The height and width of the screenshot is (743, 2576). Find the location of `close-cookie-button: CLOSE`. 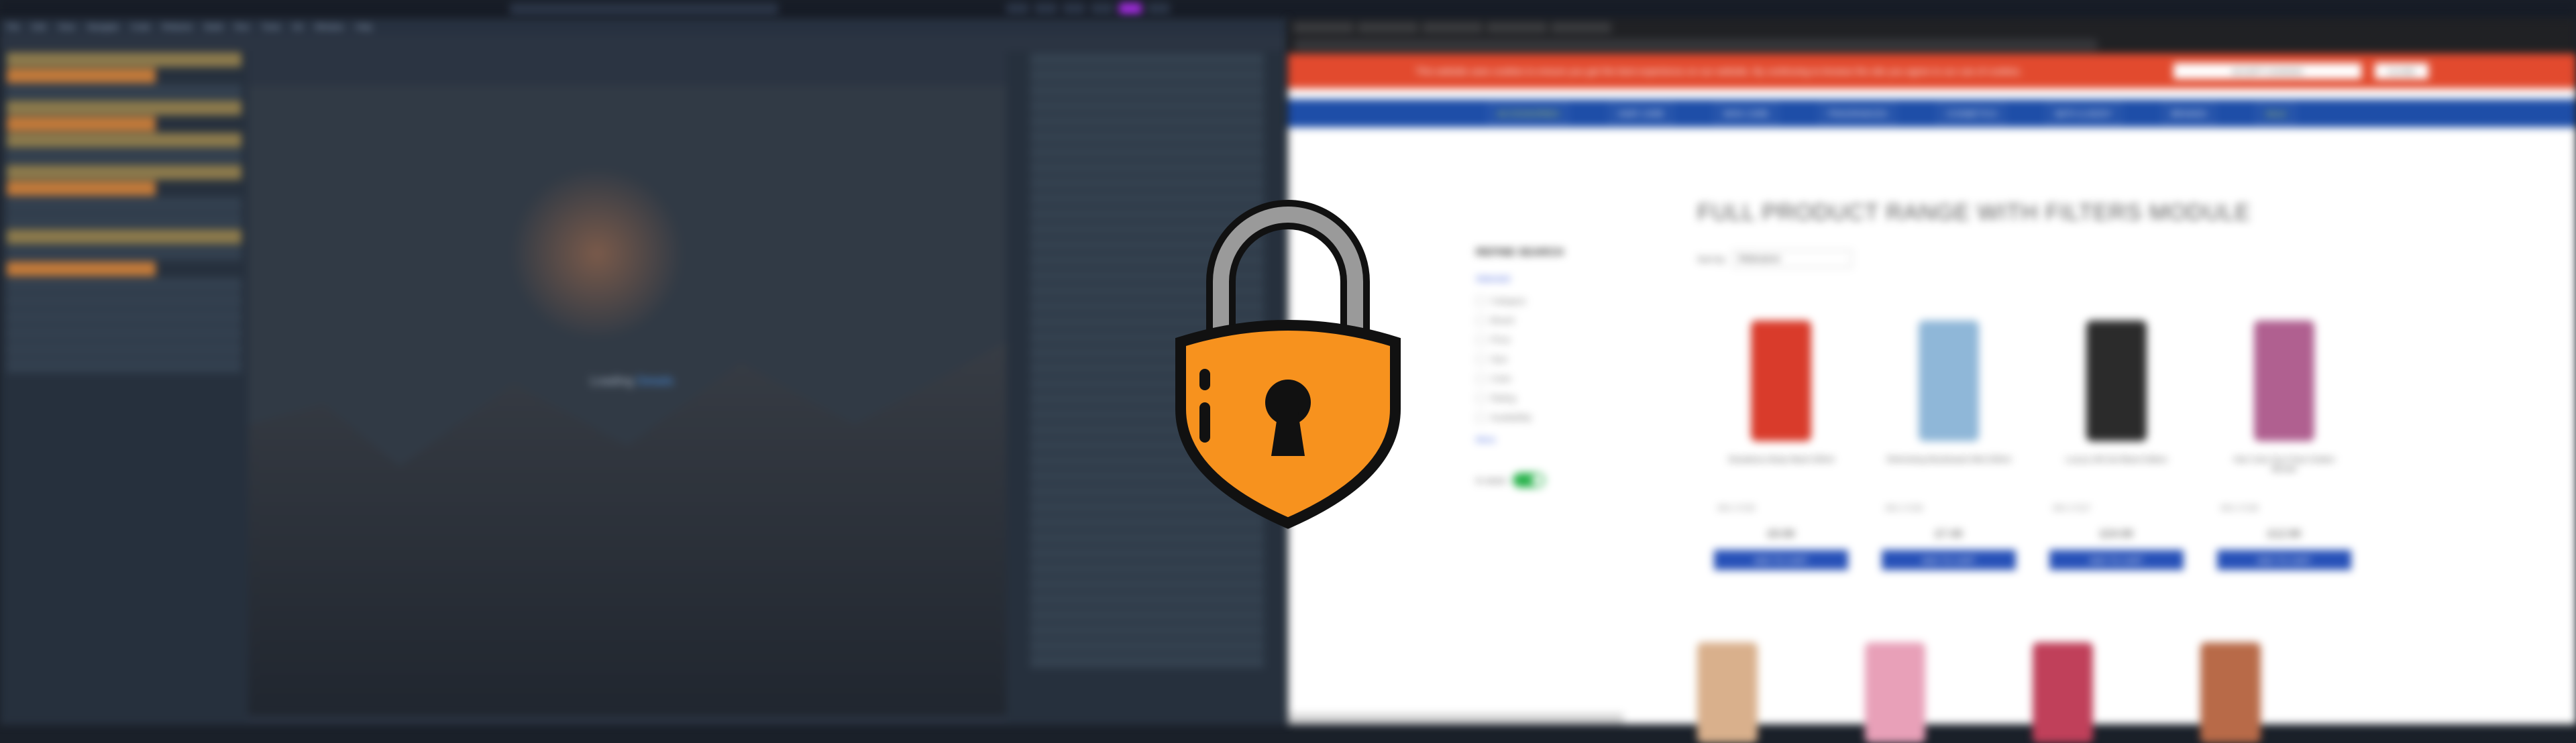

close-cookie-button: CLOSE is located at coordinates (2401, 71).